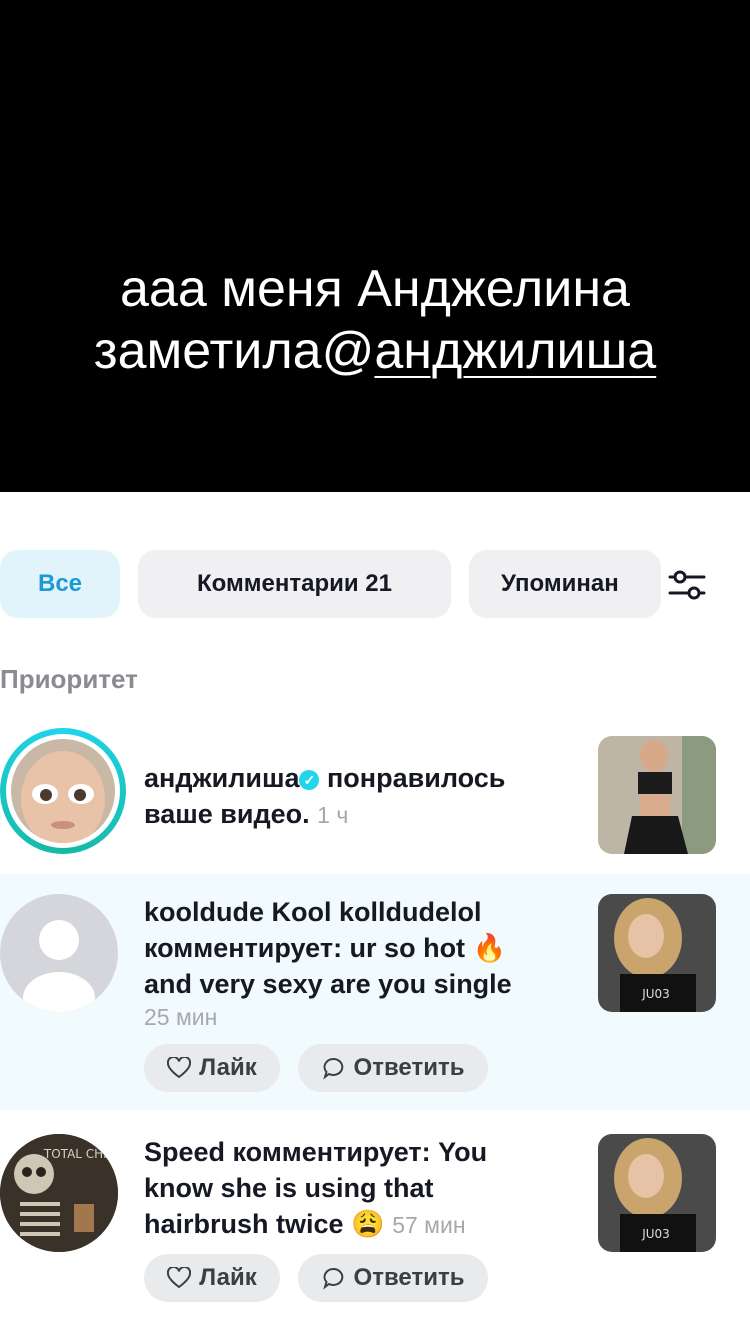 The image size is (750, 1332). Describe the element at coordinates (316, 1152) in the screenshot. I see `comment-line-1: Speed комментирует: You` at that location.